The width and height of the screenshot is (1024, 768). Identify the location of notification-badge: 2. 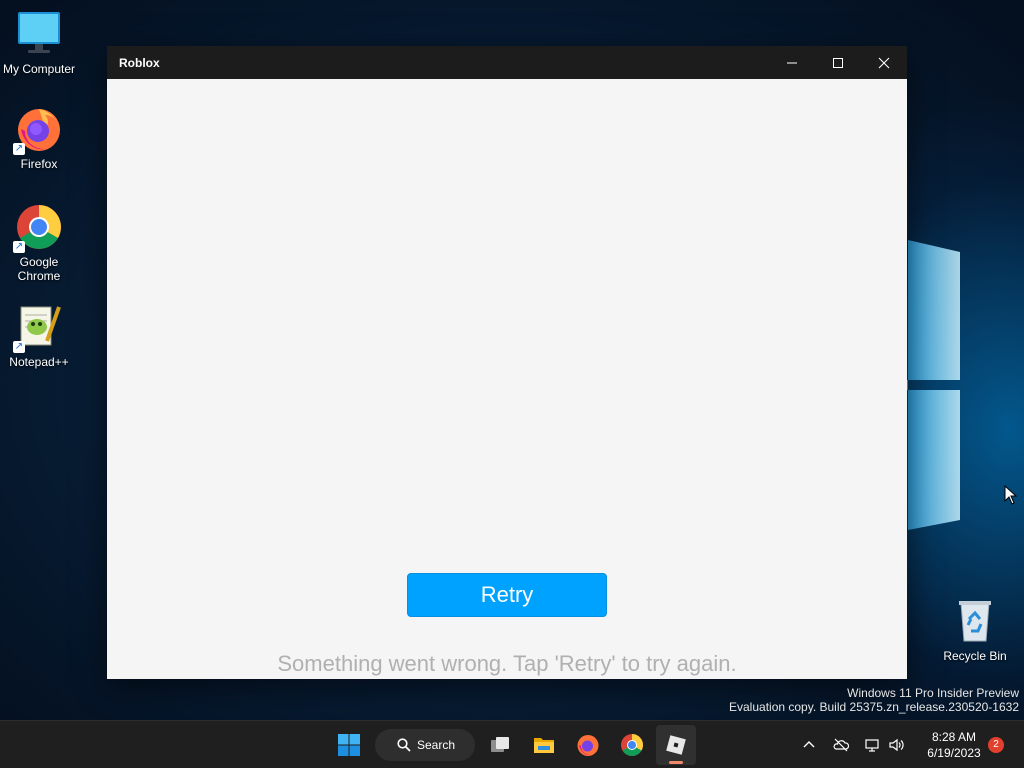
(996, 745).